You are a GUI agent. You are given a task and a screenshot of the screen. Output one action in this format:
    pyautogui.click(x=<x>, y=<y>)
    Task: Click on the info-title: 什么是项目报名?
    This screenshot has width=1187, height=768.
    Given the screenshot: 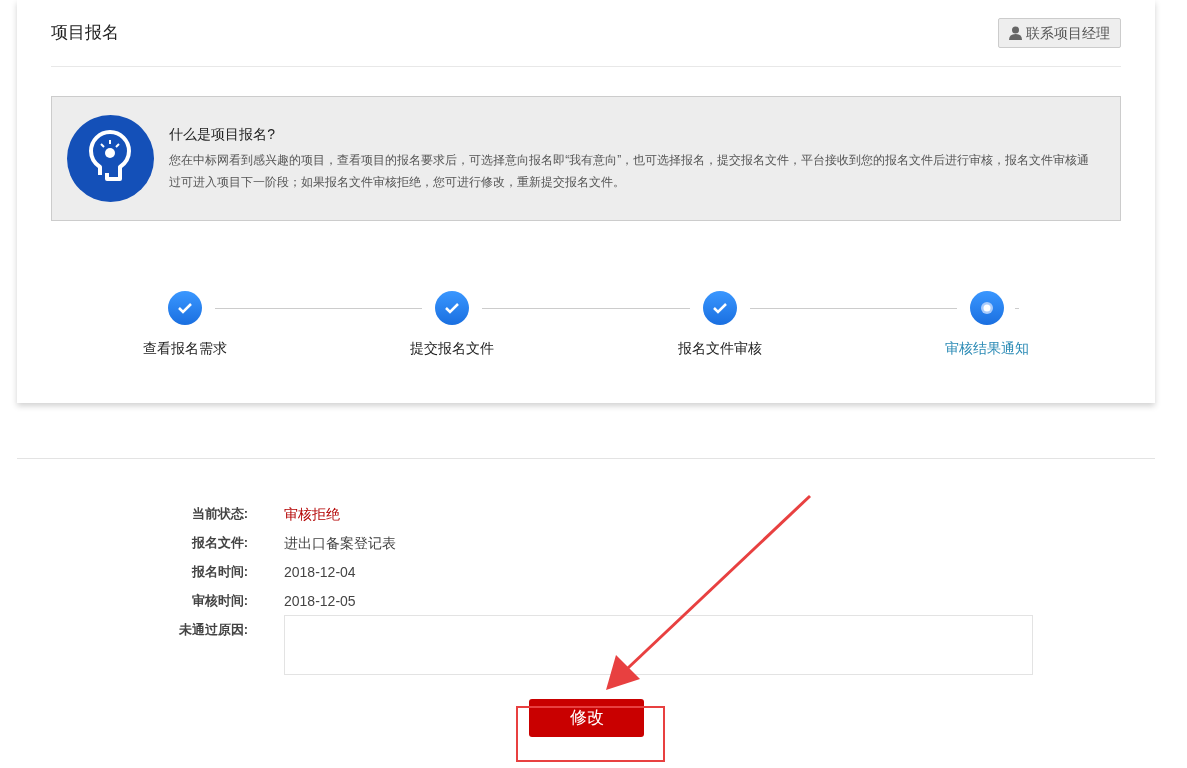 What is the action you would take?
    pyautogui.click(x=222, y=134)
    